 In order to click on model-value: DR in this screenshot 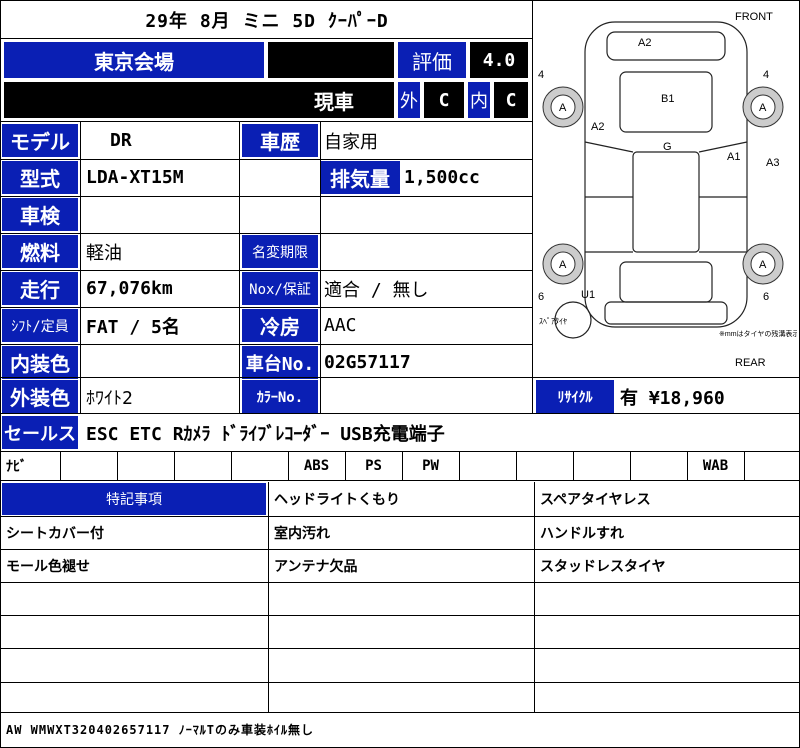, I will do `click(121, 140)`.